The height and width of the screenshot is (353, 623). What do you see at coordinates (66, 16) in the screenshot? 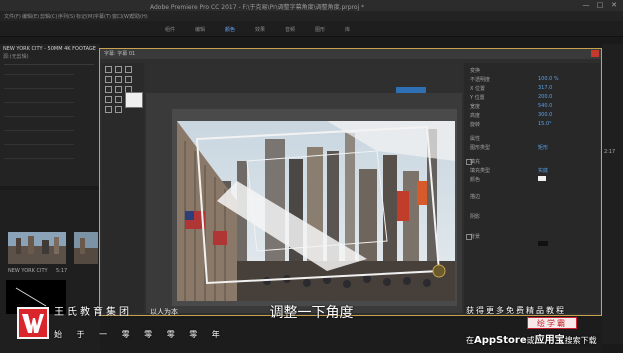
I see `menu-sequence: 序列(S)` at bounding box center [66, 16].